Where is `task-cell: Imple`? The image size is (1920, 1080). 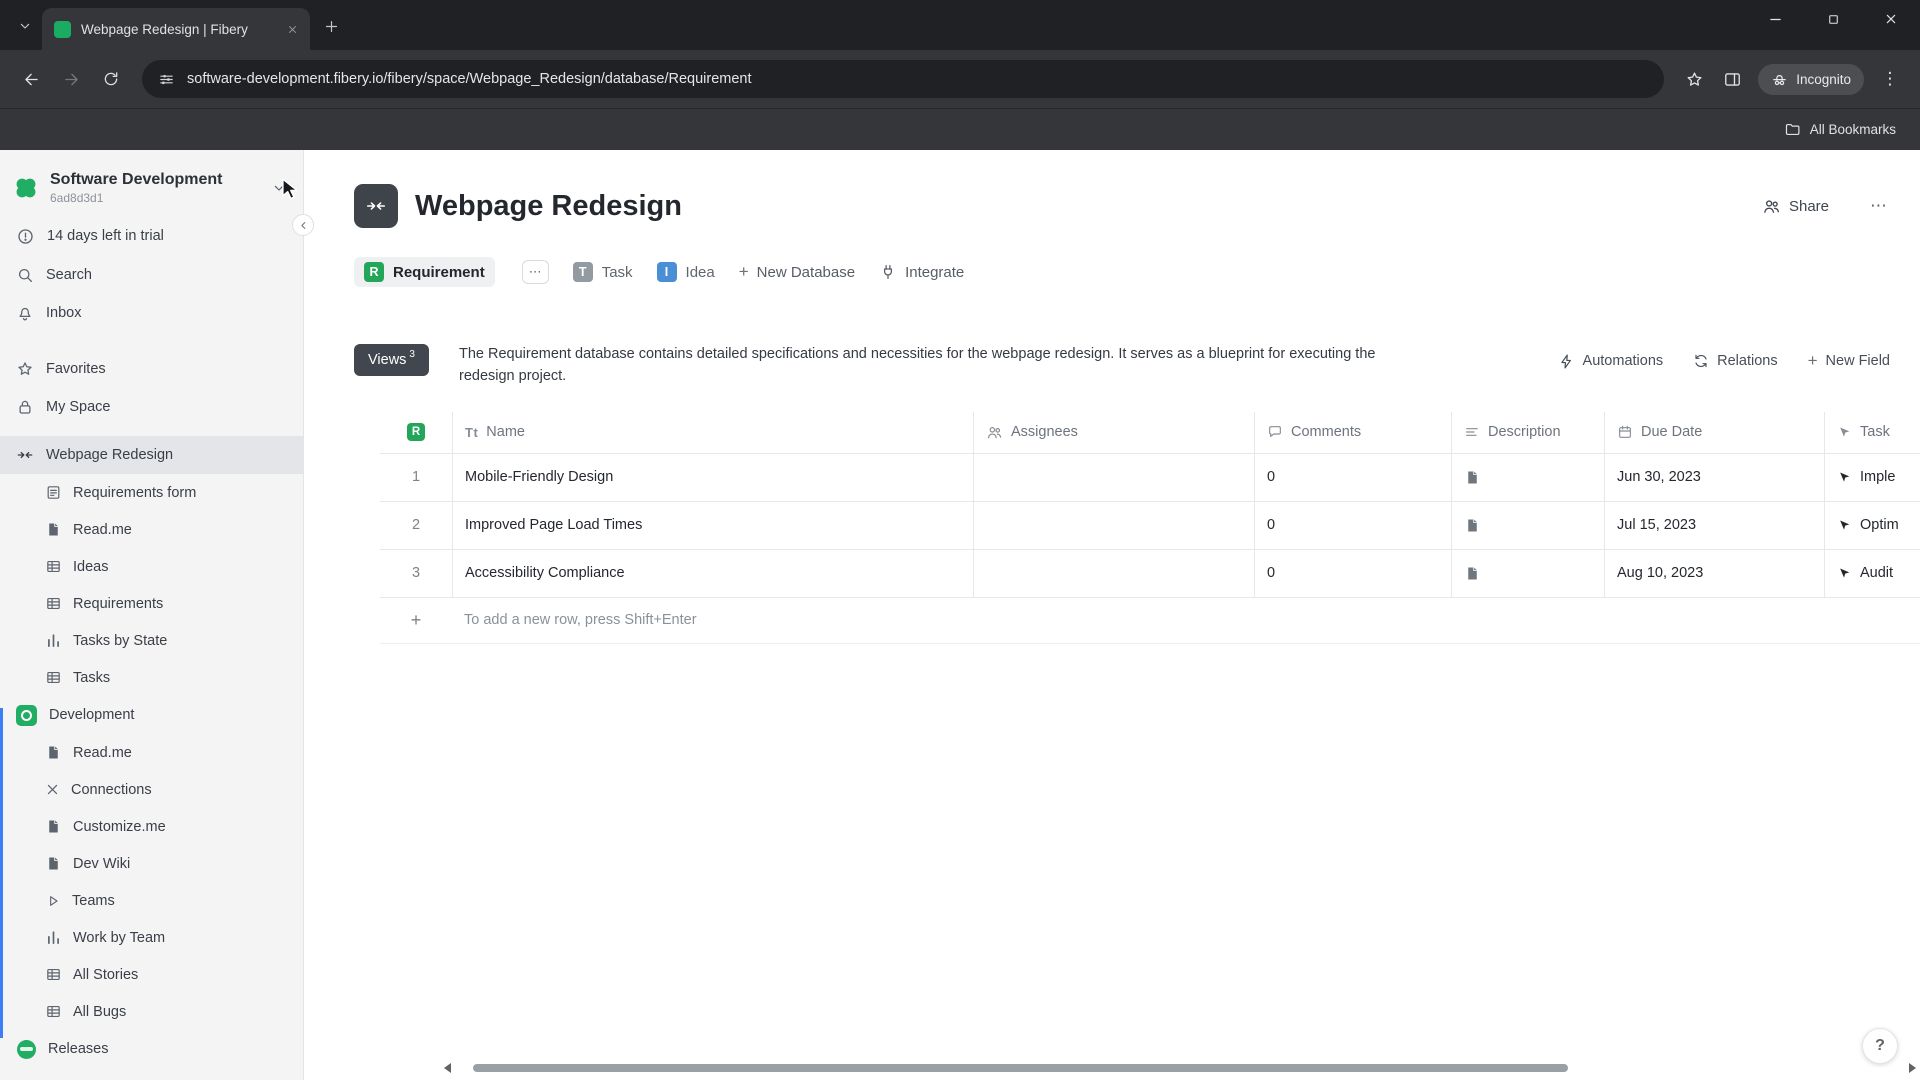 task-cell: Imple is located at coordinates (1872, 477).